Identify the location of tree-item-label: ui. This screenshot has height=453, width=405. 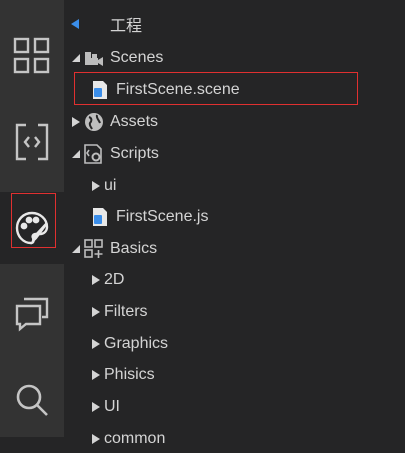
(110, 185).